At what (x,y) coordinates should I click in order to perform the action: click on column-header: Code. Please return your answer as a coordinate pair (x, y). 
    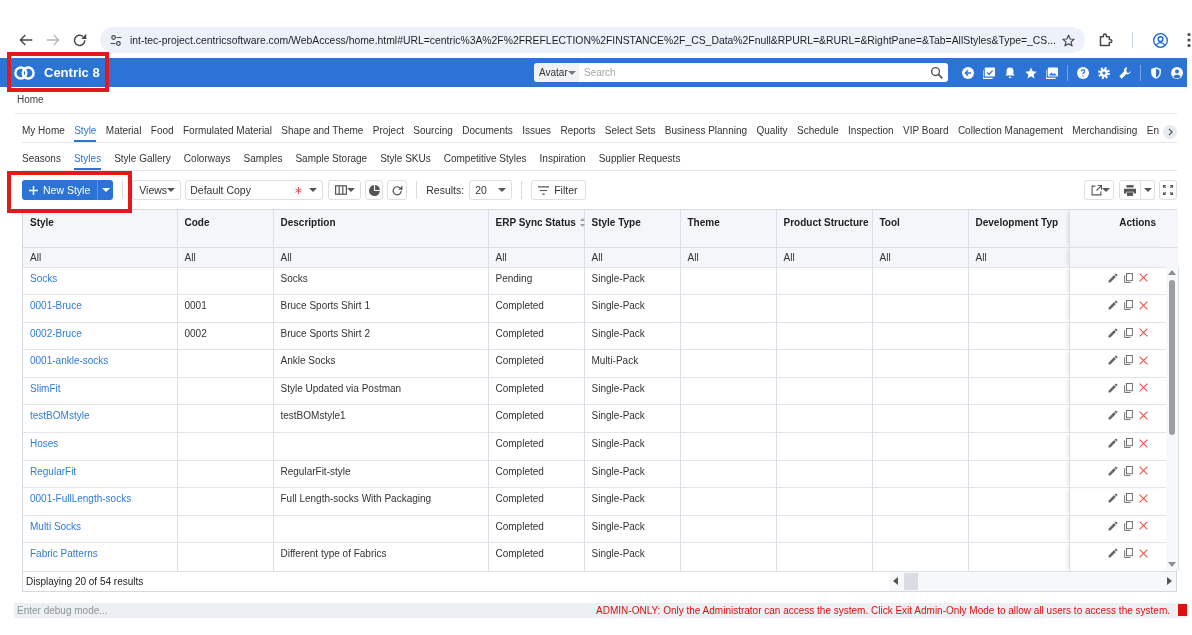
    Looking at the image, I should click on (197, 222).